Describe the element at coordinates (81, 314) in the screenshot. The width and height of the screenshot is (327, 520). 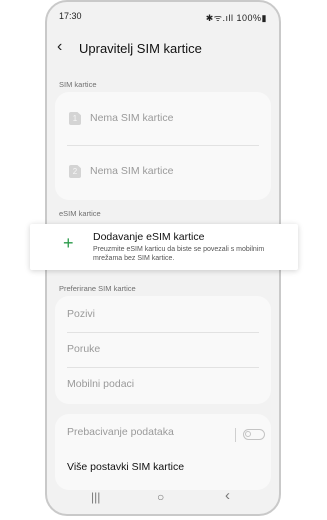
I see `preferred-item-label: Pozivi` at that location.